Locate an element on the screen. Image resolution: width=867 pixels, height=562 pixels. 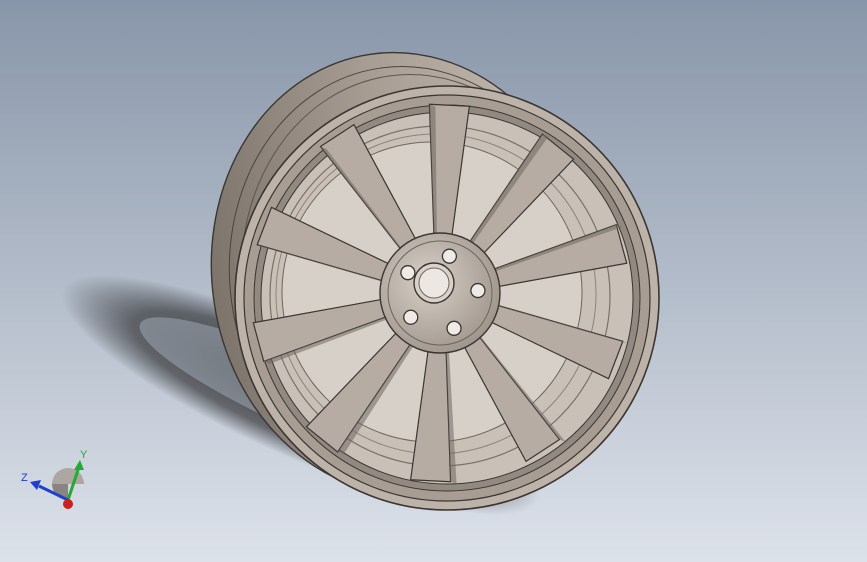
triad-x-axis is located at coordinates (68, 504).